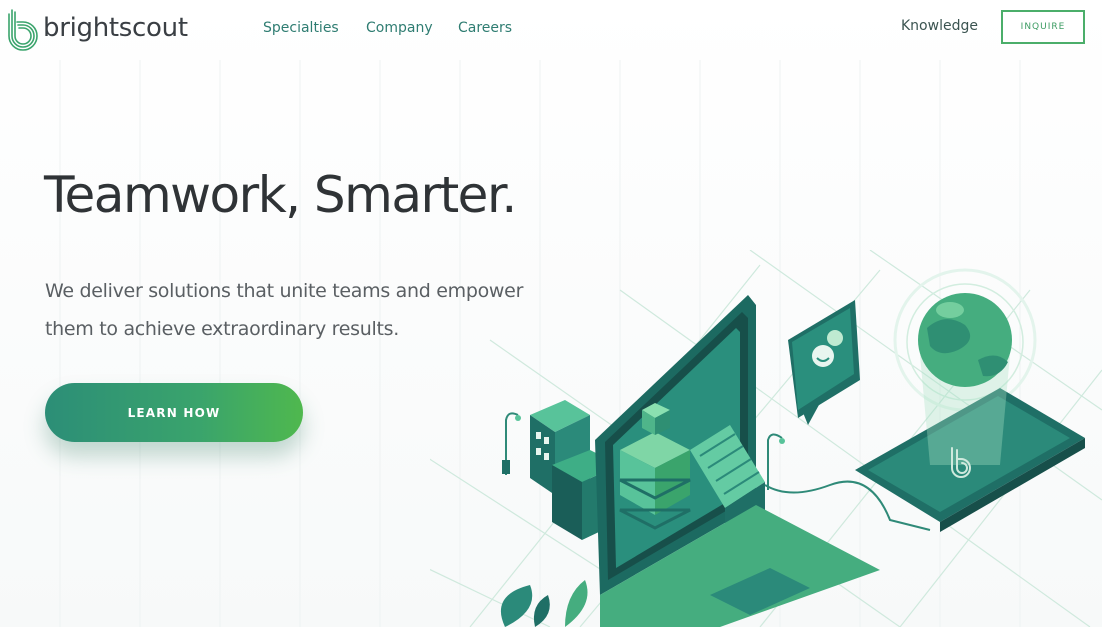  Describe the element at coordinates (1043, 27) in the screenshot. I see `inquire-button: INQUIRE` at that location.